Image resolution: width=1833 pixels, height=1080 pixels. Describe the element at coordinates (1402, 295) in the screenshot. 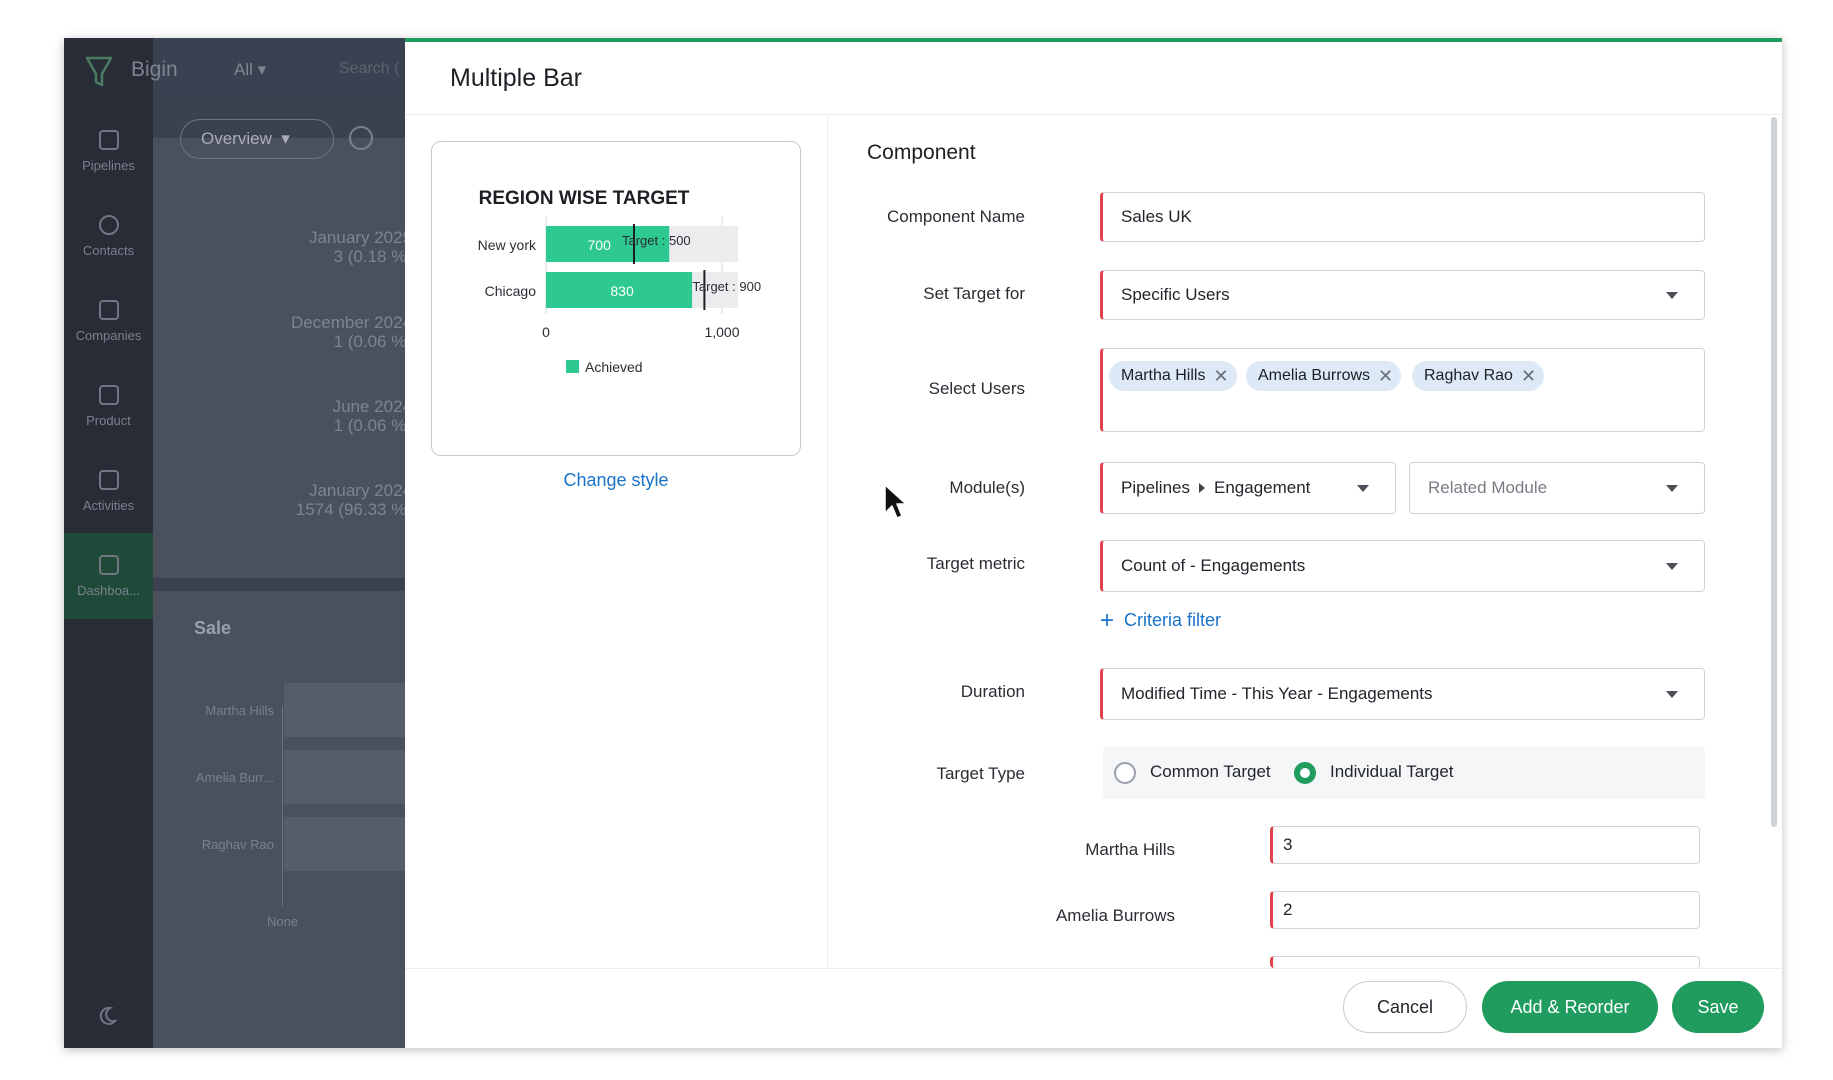

I see `set-target-for-select: Specific Users` at that location.